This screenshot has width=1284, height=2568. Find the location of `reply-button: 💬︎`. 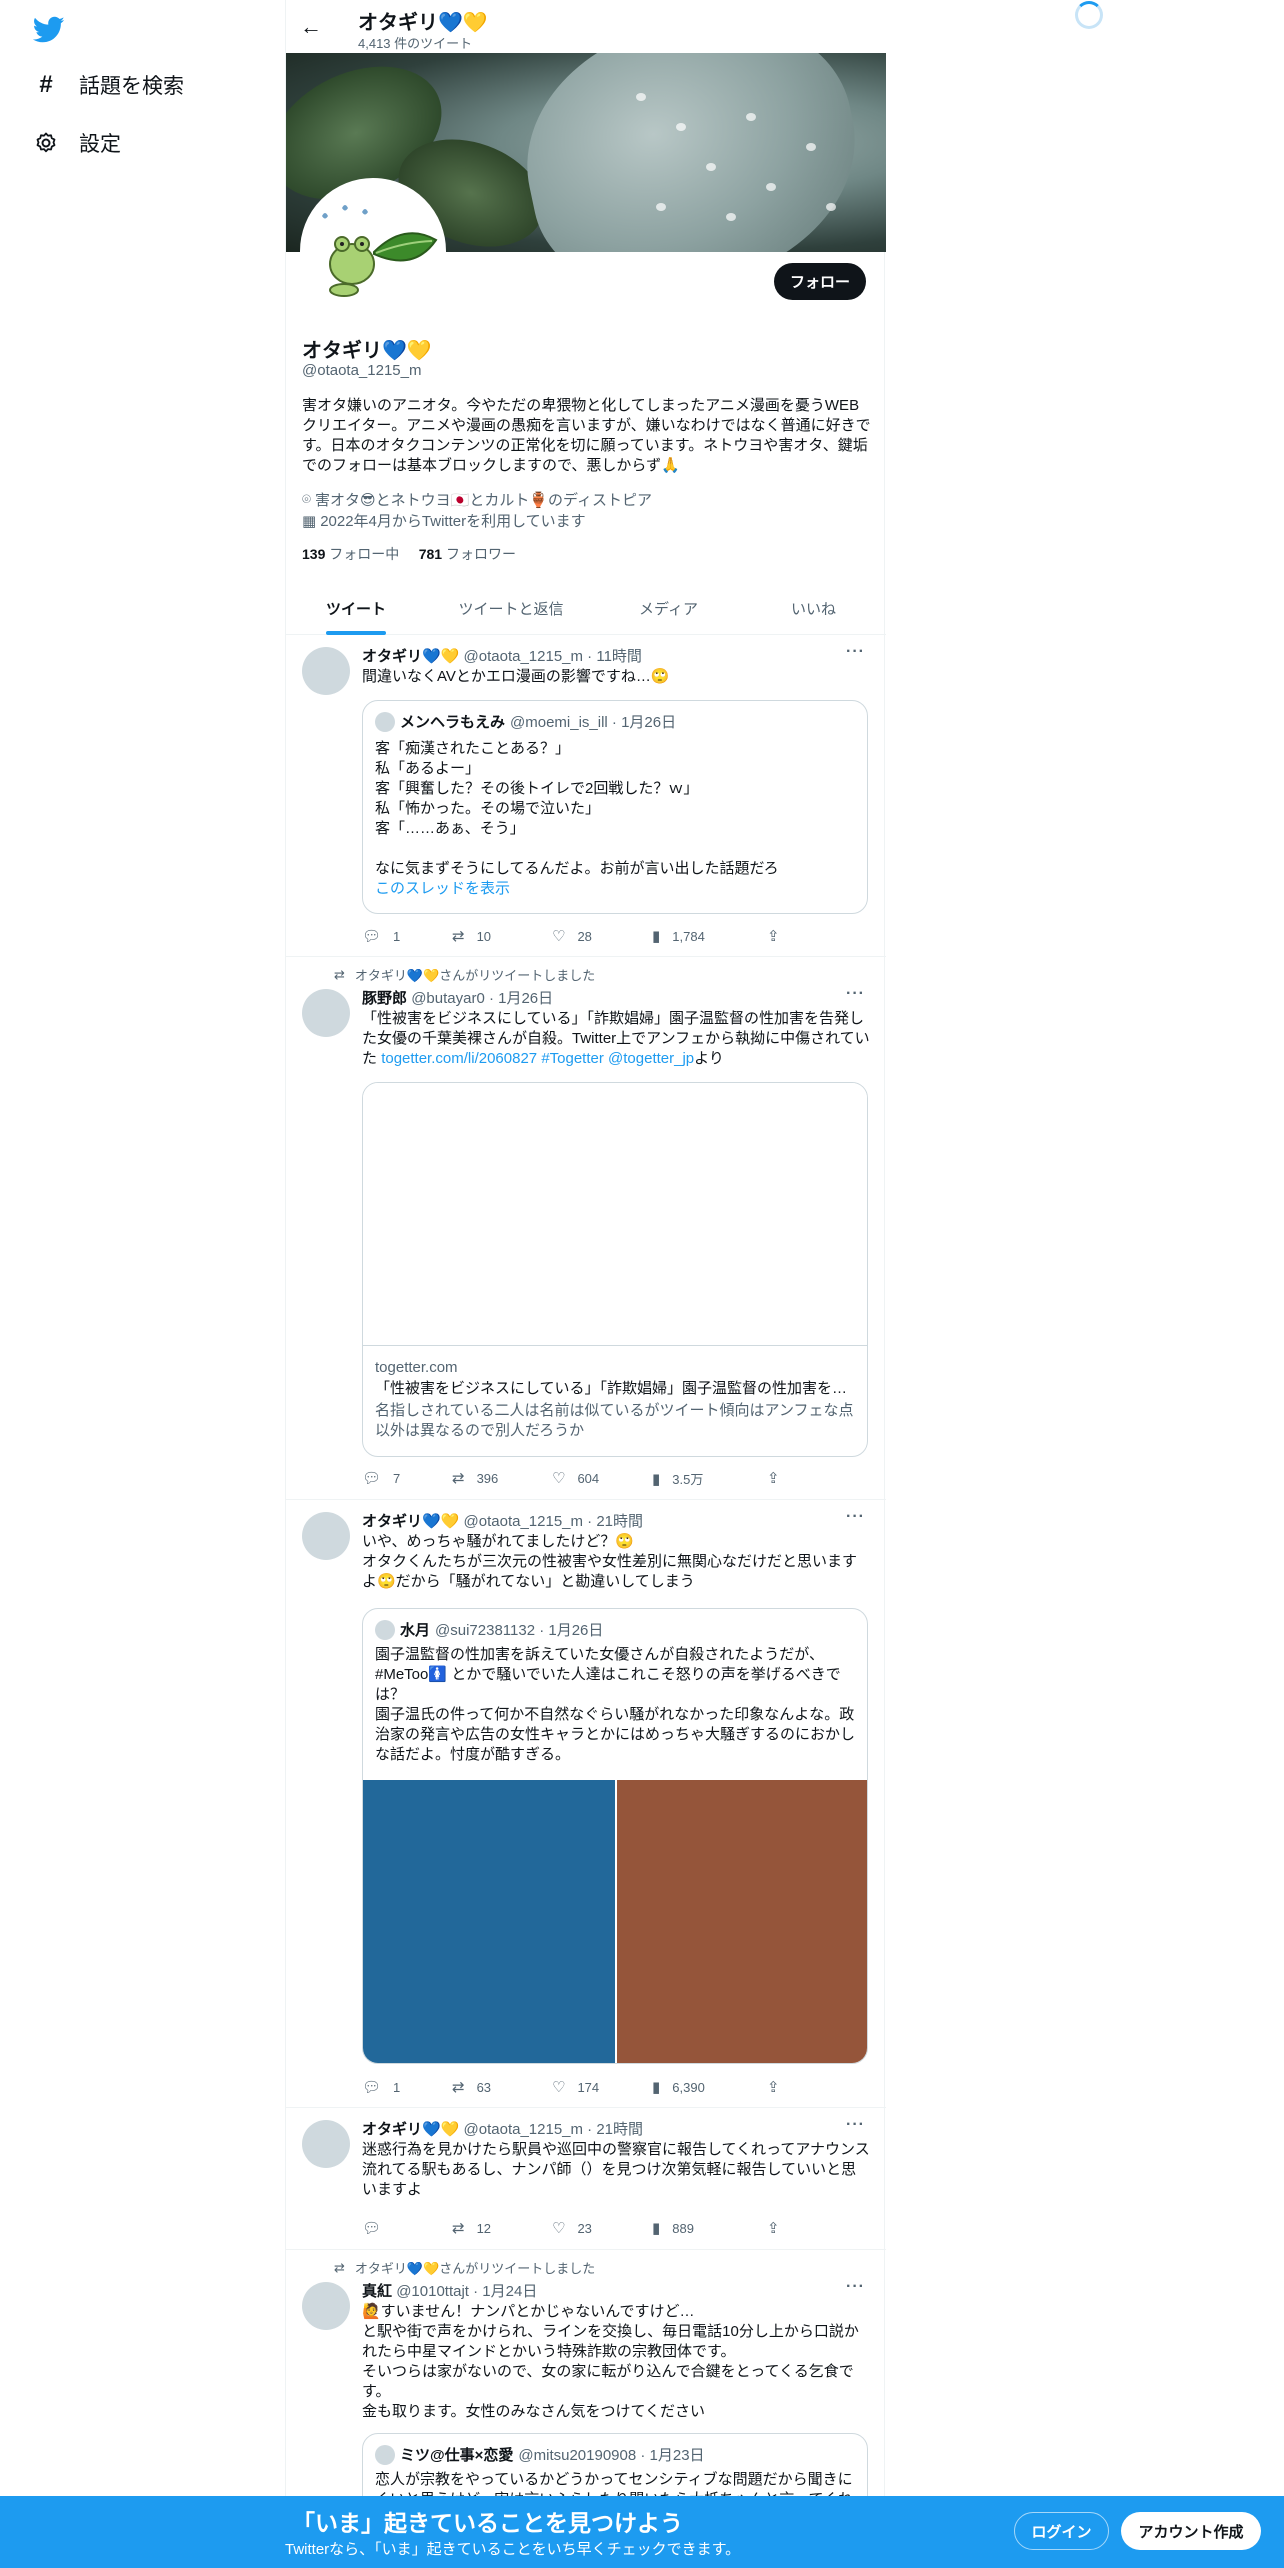

reply-button: 💬︎ is located at coordinates (377, 2228).